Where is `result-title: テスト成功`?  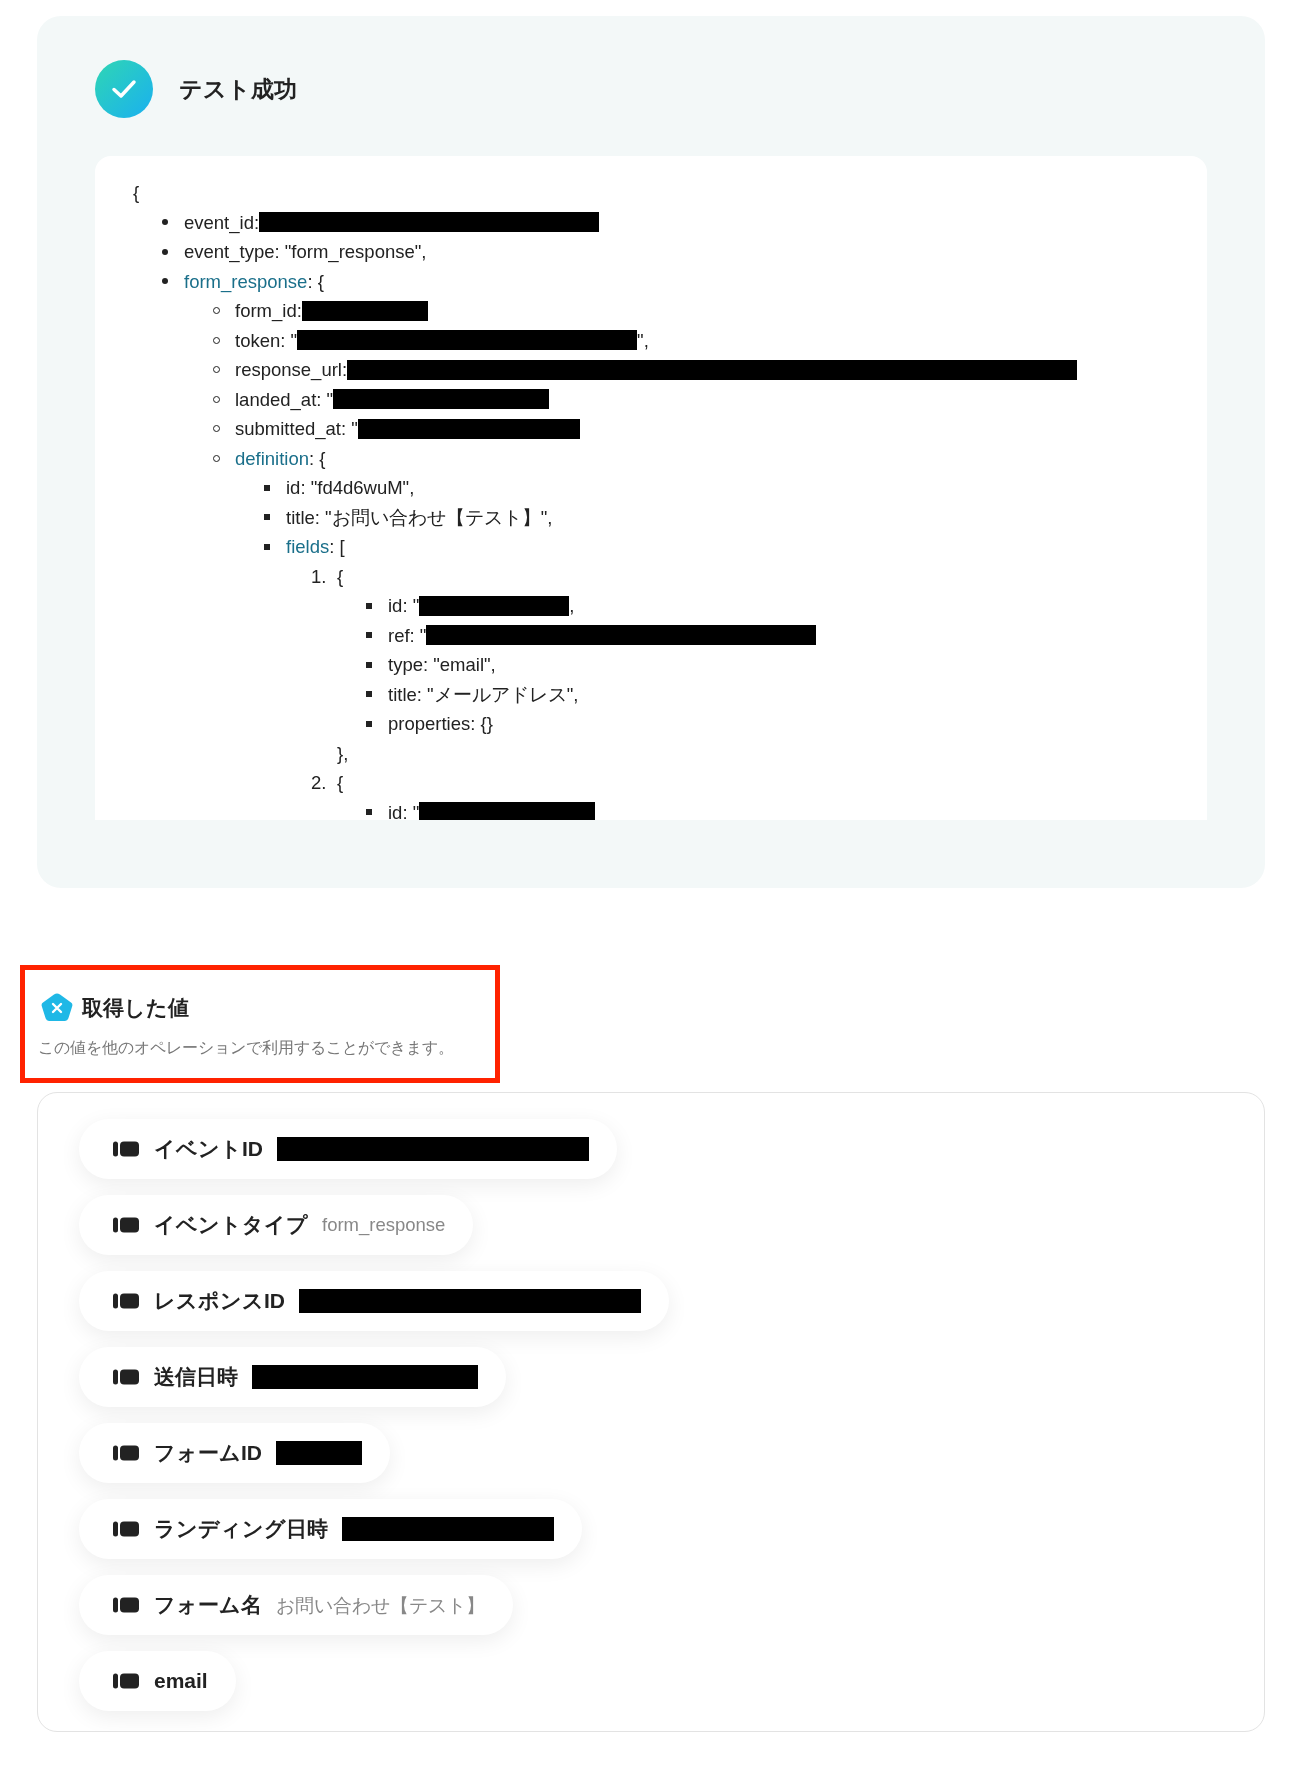 result-title: テスト成功 is located at coordinates (238, 89).